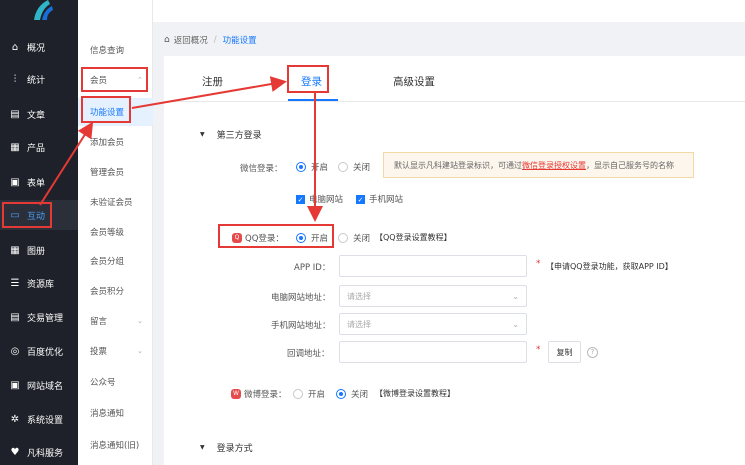 The image size is (745, 465). What do you see at coordinates (115, 321) in the screenshot?
I see `subnav-item-9: 留言 ⌄` at bounding box center [115, 321].